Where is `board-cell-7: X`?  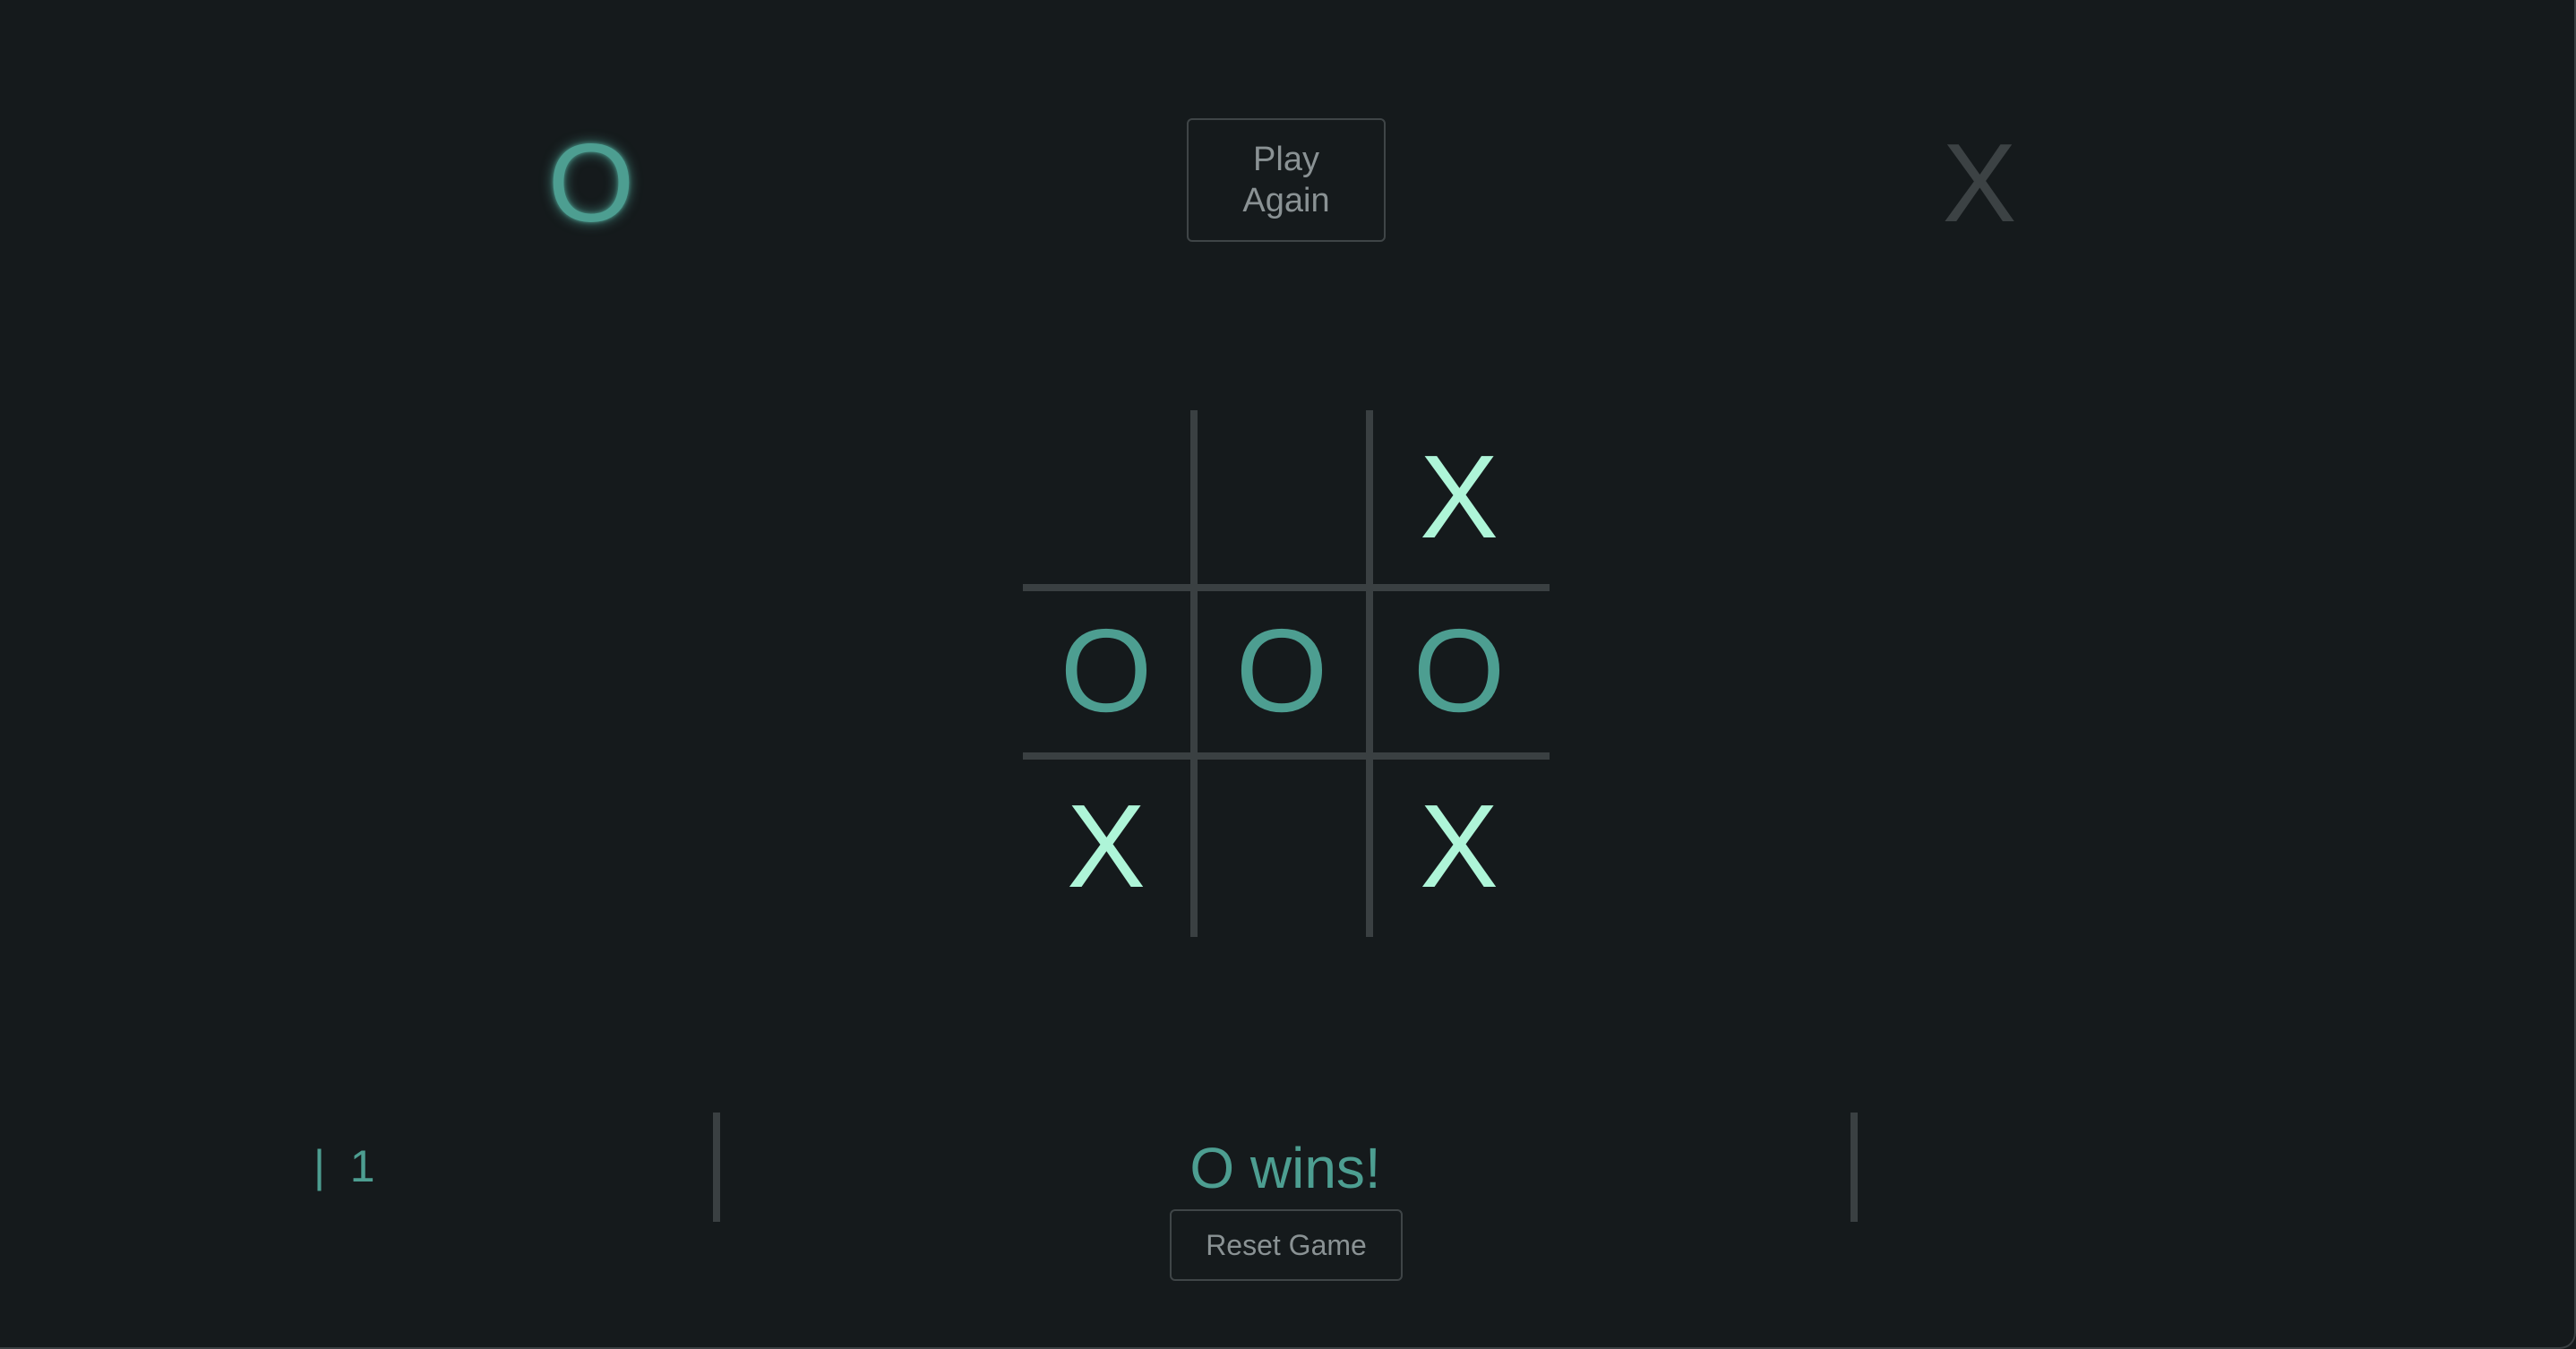
board-cell-7: X is located at coordinates (1106, 846).